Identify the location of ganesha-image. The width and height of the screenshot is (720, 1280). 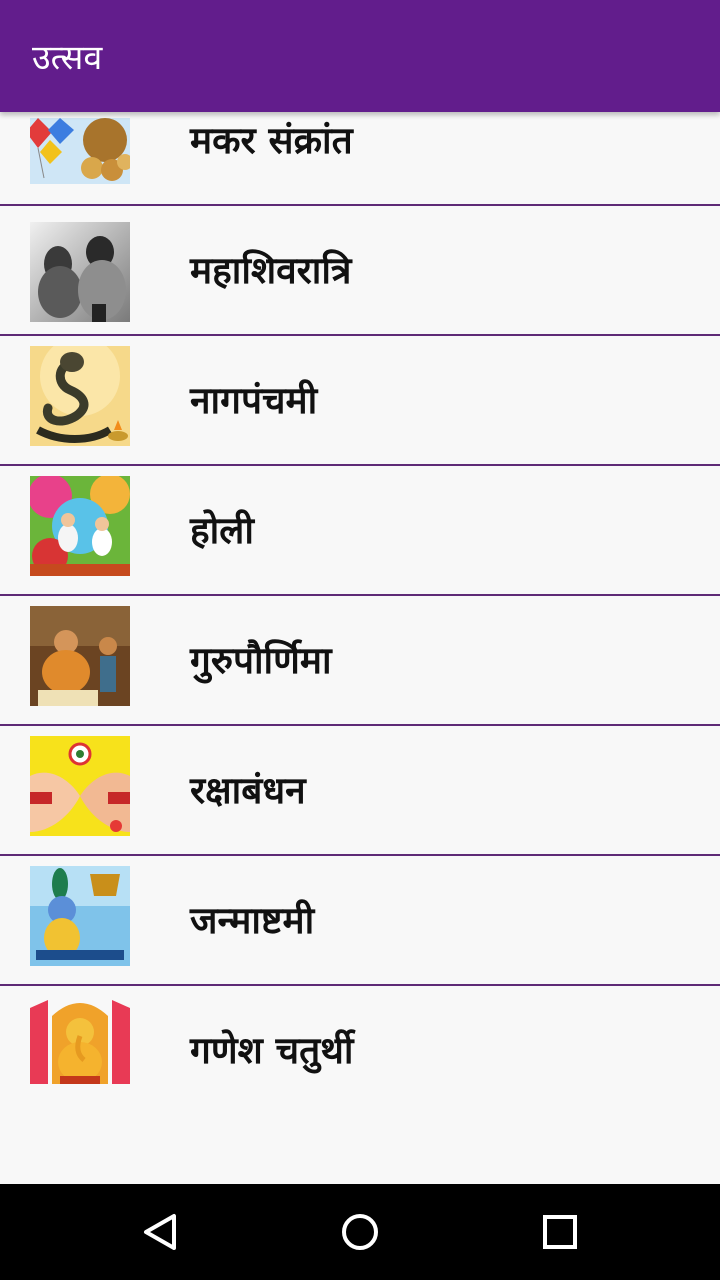
(80, 1040).